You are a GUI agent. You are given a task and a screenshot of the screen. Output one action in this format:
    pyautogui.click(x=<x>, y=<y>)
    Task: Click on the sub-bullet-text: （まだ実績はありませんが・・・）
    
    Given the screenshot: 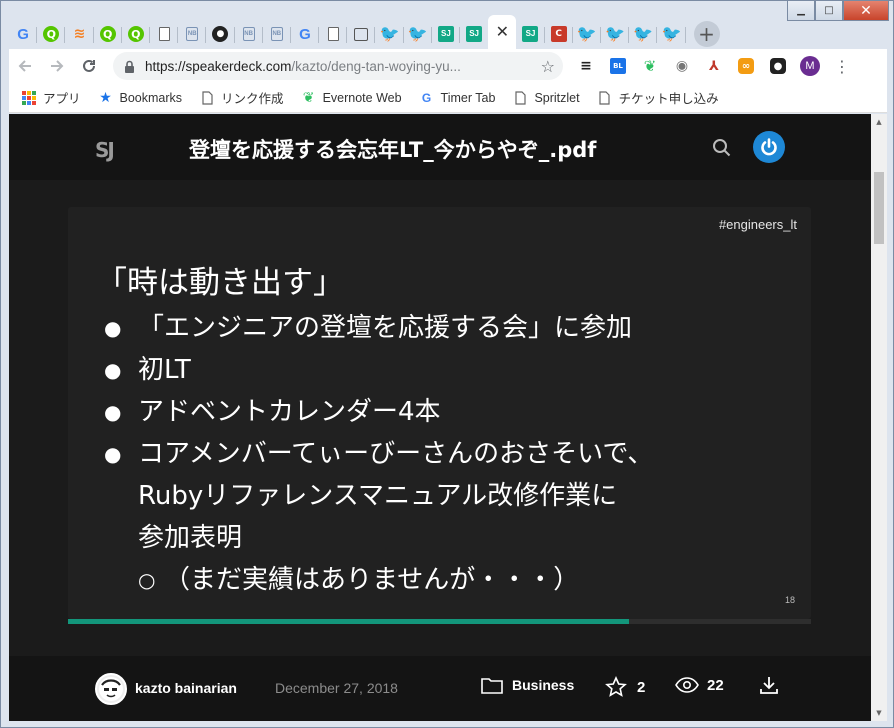 What is the action you would take?
    pyautogui.click(x=372, y=580)
    